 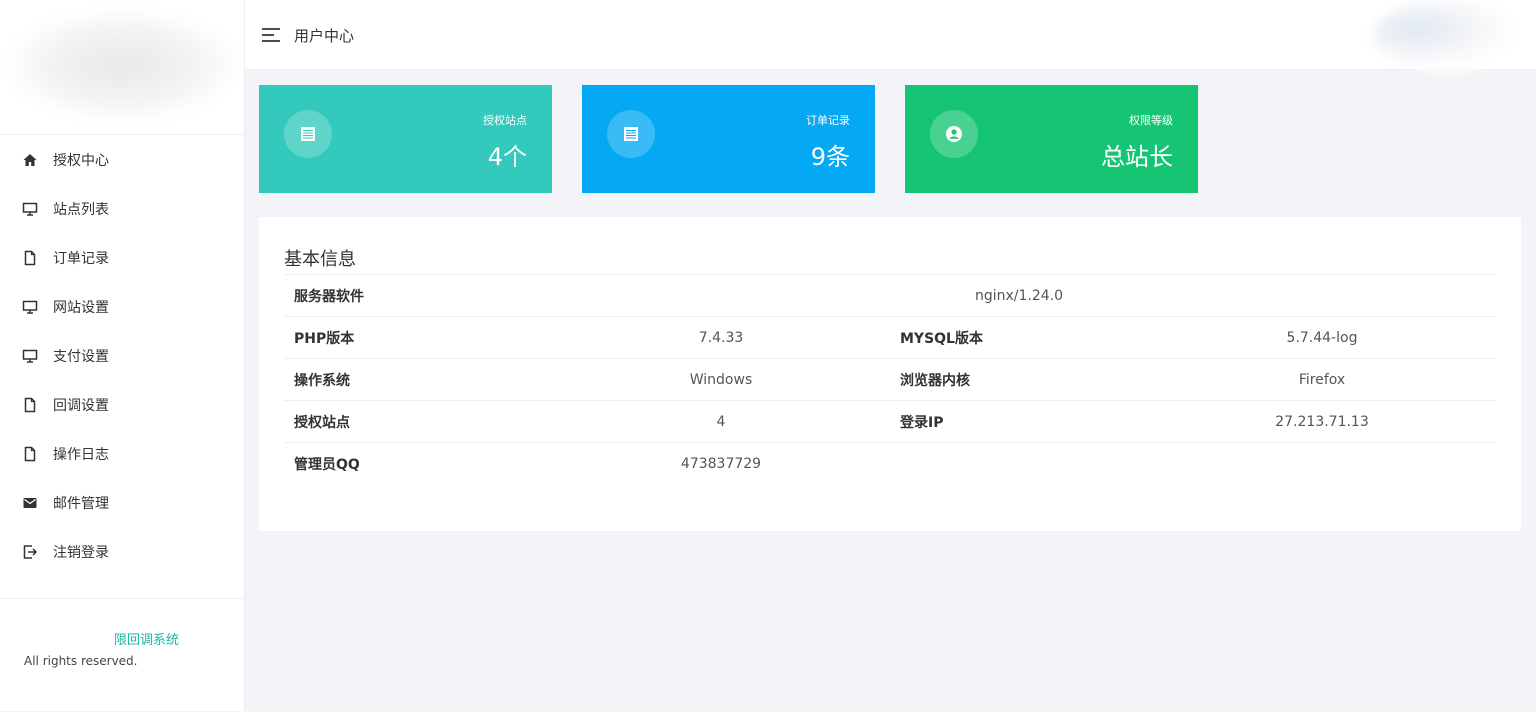 What do you see at coordinates (122, 65) in the screenshot?
I see `logo-image` at bounding box center [122, 65].